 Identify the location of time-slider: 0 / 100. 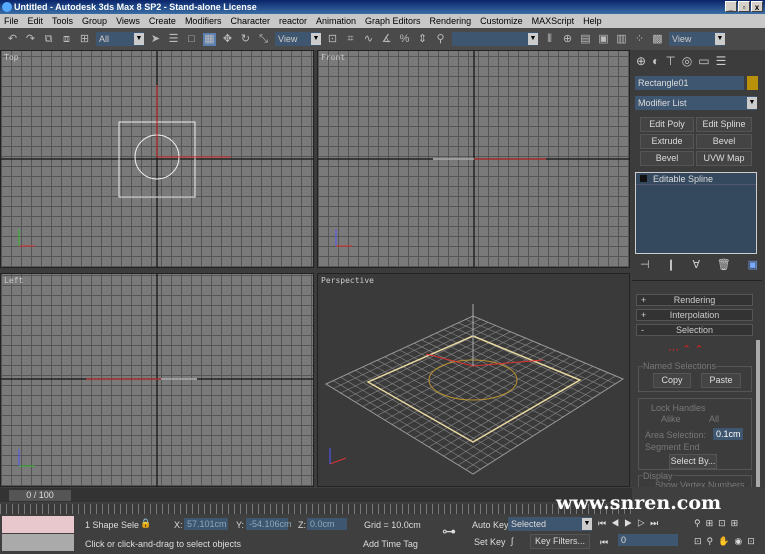
(316, 495).